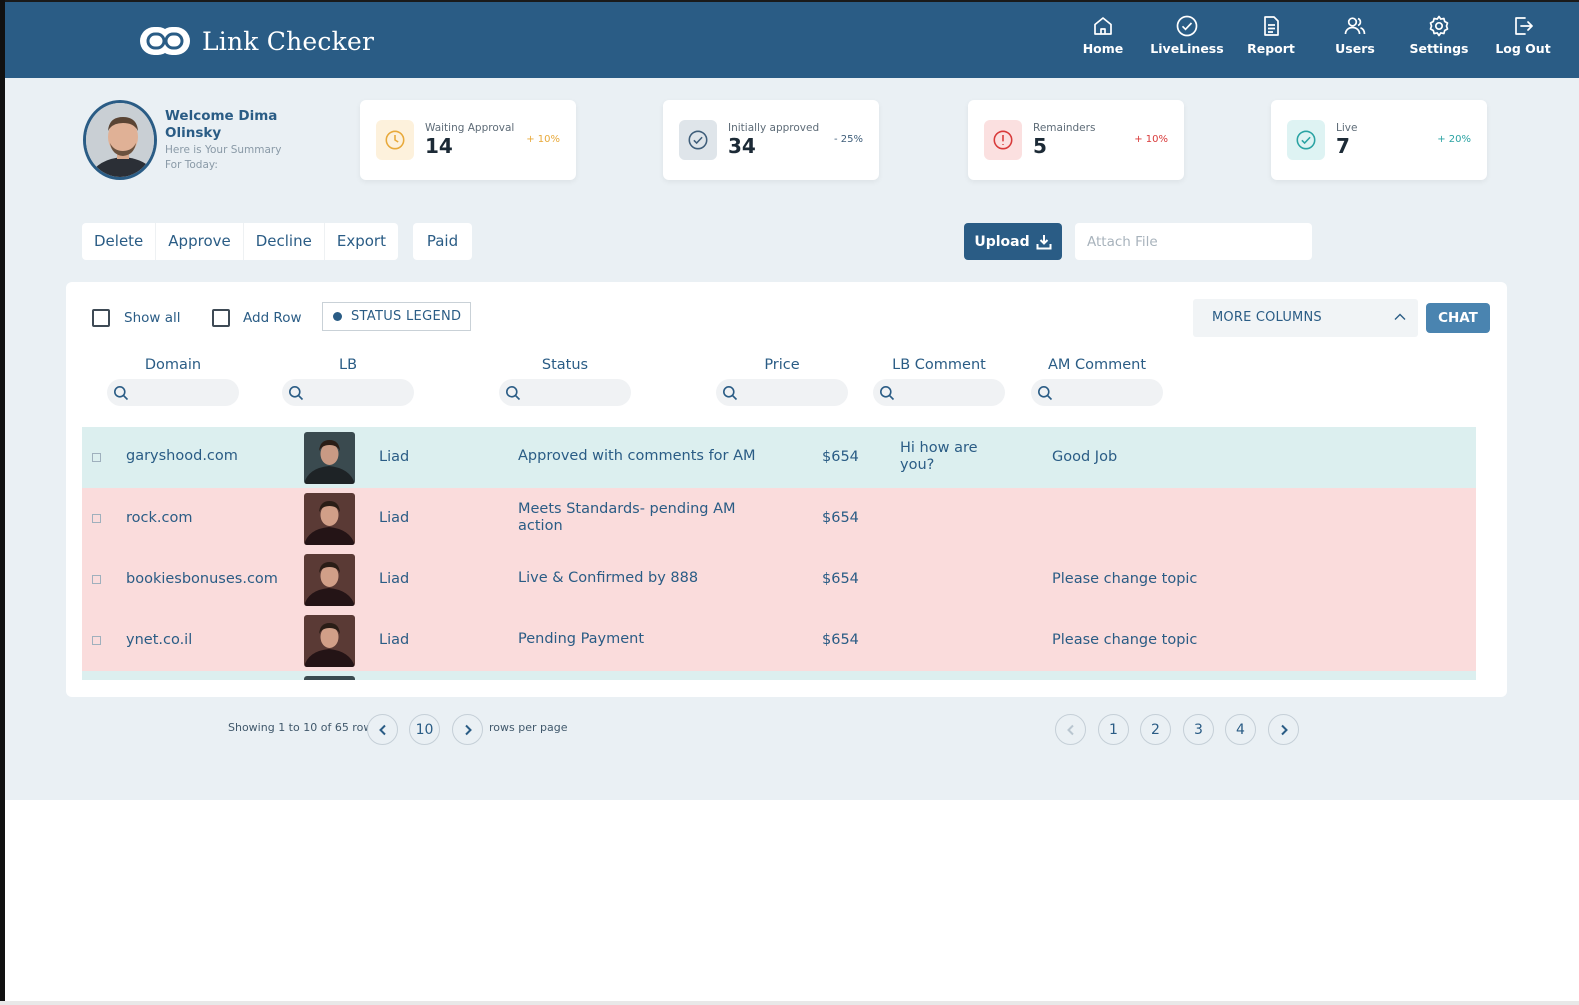 The image size is (1579, 1005). What do you see at coordinates (565, 392) in the screenshot?
I see `status-filter-input` at bounding box center [565, 392].